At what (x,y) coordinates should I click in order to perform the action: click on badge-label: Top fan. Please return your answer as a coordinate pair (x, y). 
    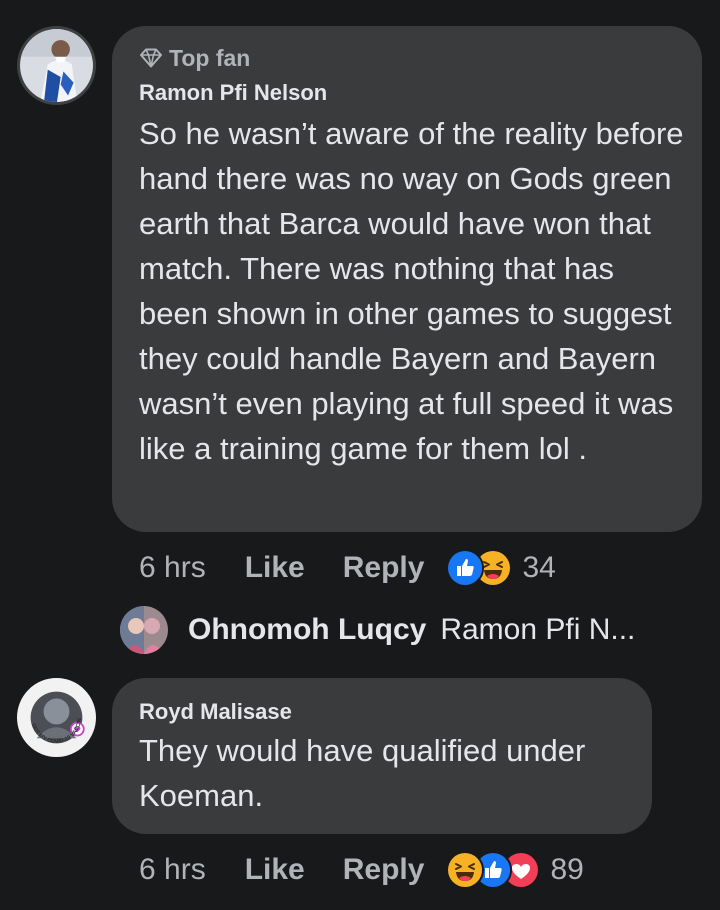
    Looking at the image, I should click on (210, 58).